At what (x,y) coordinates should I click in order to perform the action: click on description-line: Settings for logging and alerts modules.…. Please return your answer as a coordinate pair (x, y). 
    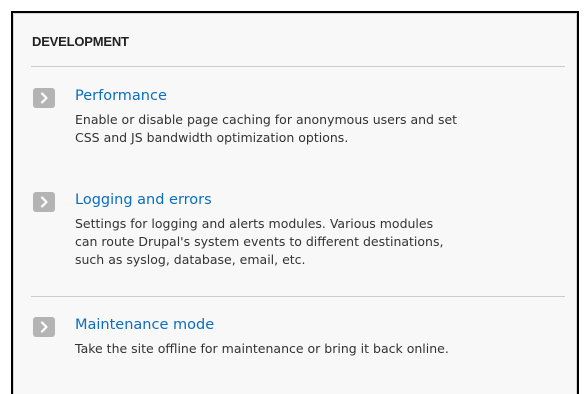
    Looking at the image, I should click on (254, 223).